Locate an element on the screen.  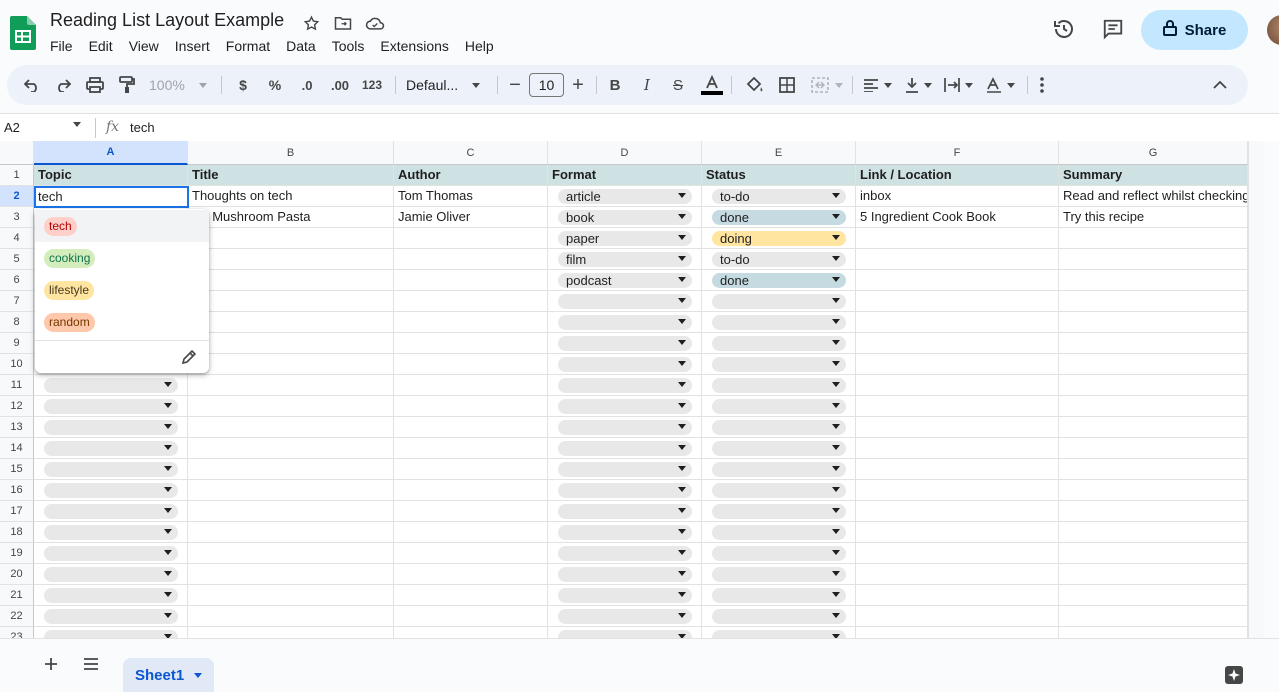
format-dropdown-chip: book is located at coordinates (625, 217).